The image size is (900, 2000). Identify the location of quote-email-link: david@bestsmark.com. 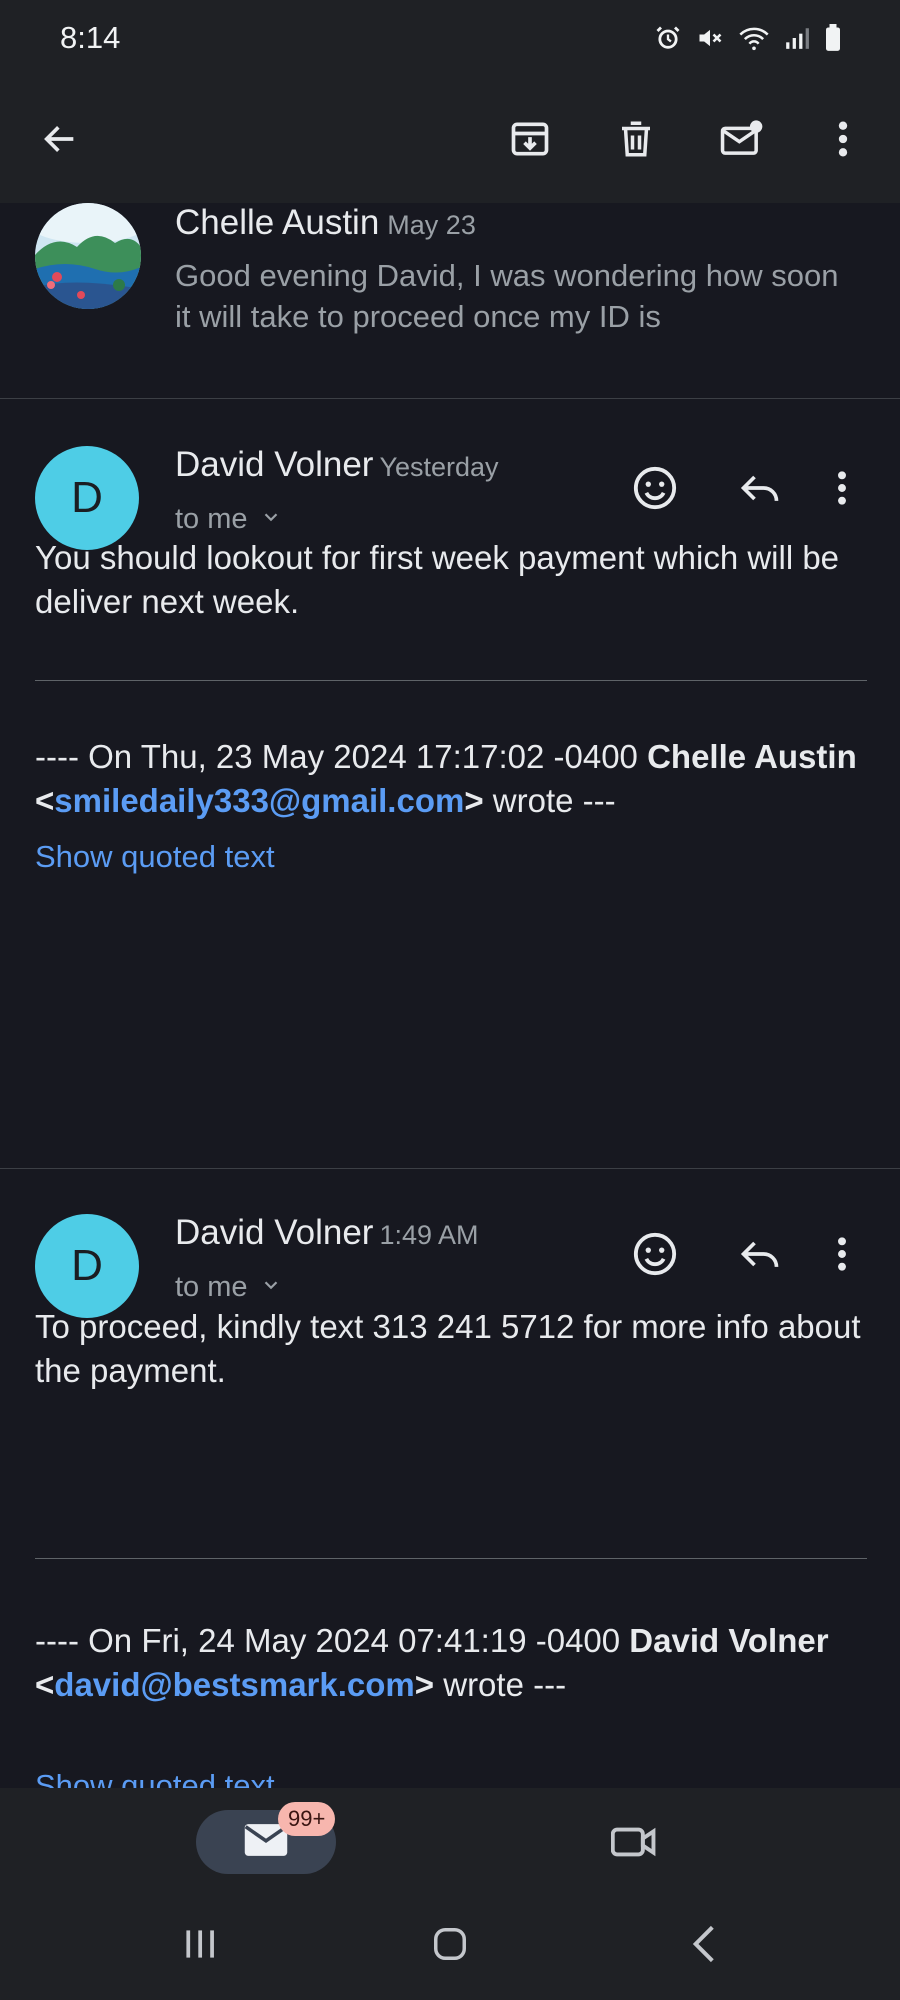
(234, 1684).